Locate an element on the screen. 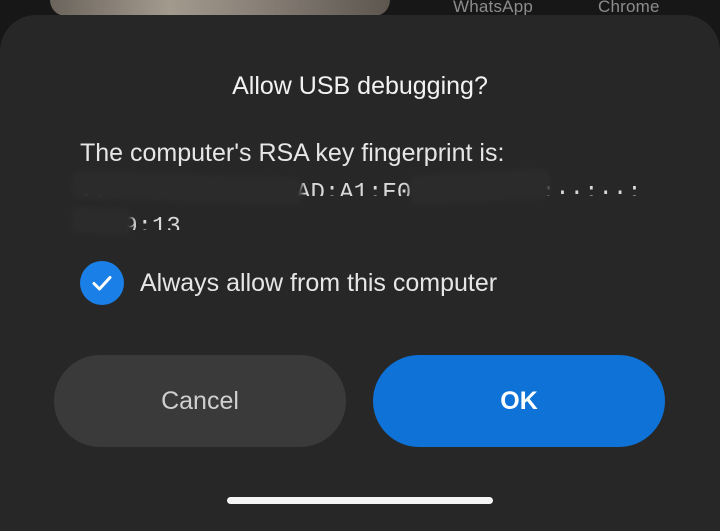 The image size is (720, 531). home-indicator-bar is located at coordinates (360, 500).